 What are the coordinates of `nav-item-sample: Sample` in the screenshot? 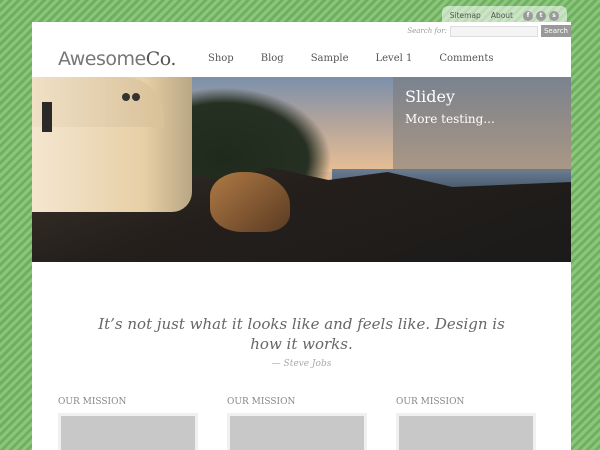 It's located at (330, 58).